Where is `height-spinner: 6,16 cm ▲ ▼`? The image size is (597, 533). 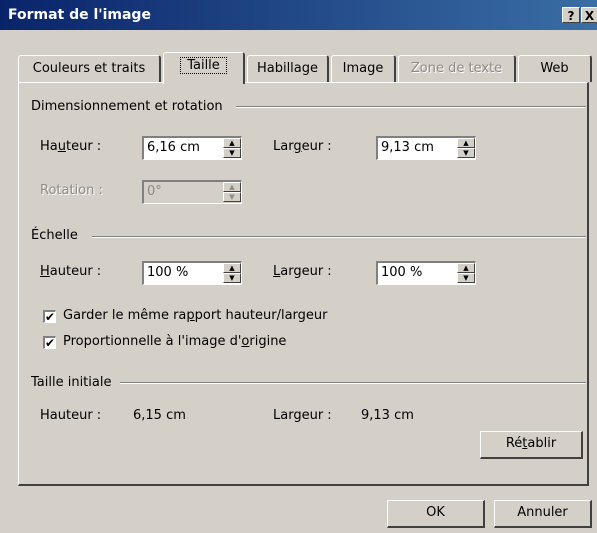
height-spinner: 6,16 cm ▲ ▼ is located at coordinates (192, 148).